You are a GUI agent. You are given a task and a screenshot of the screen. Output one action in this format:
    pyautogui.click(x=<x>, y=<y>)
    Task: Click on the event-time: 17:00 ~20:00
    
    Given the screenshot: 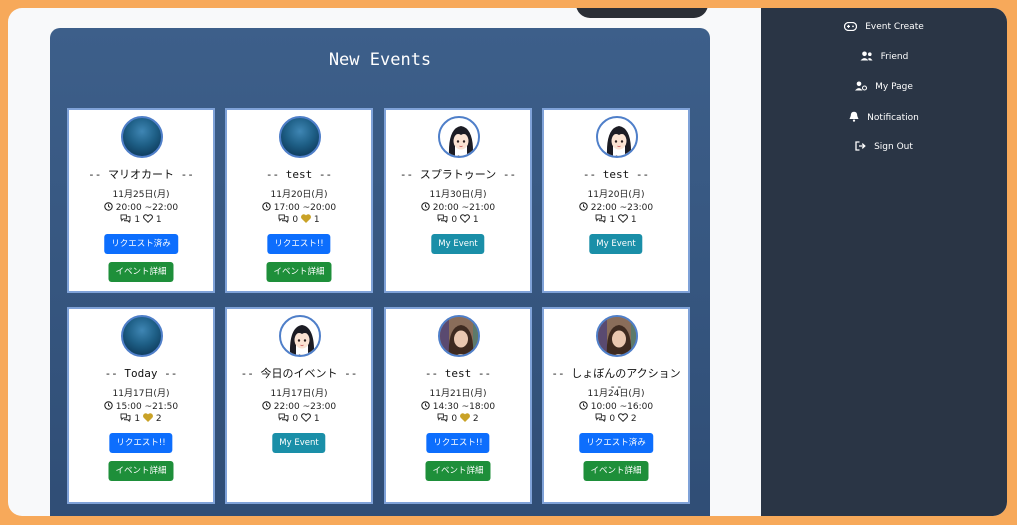 What is the action you would take?
    pyautogui.click(x=305, y=208)
    